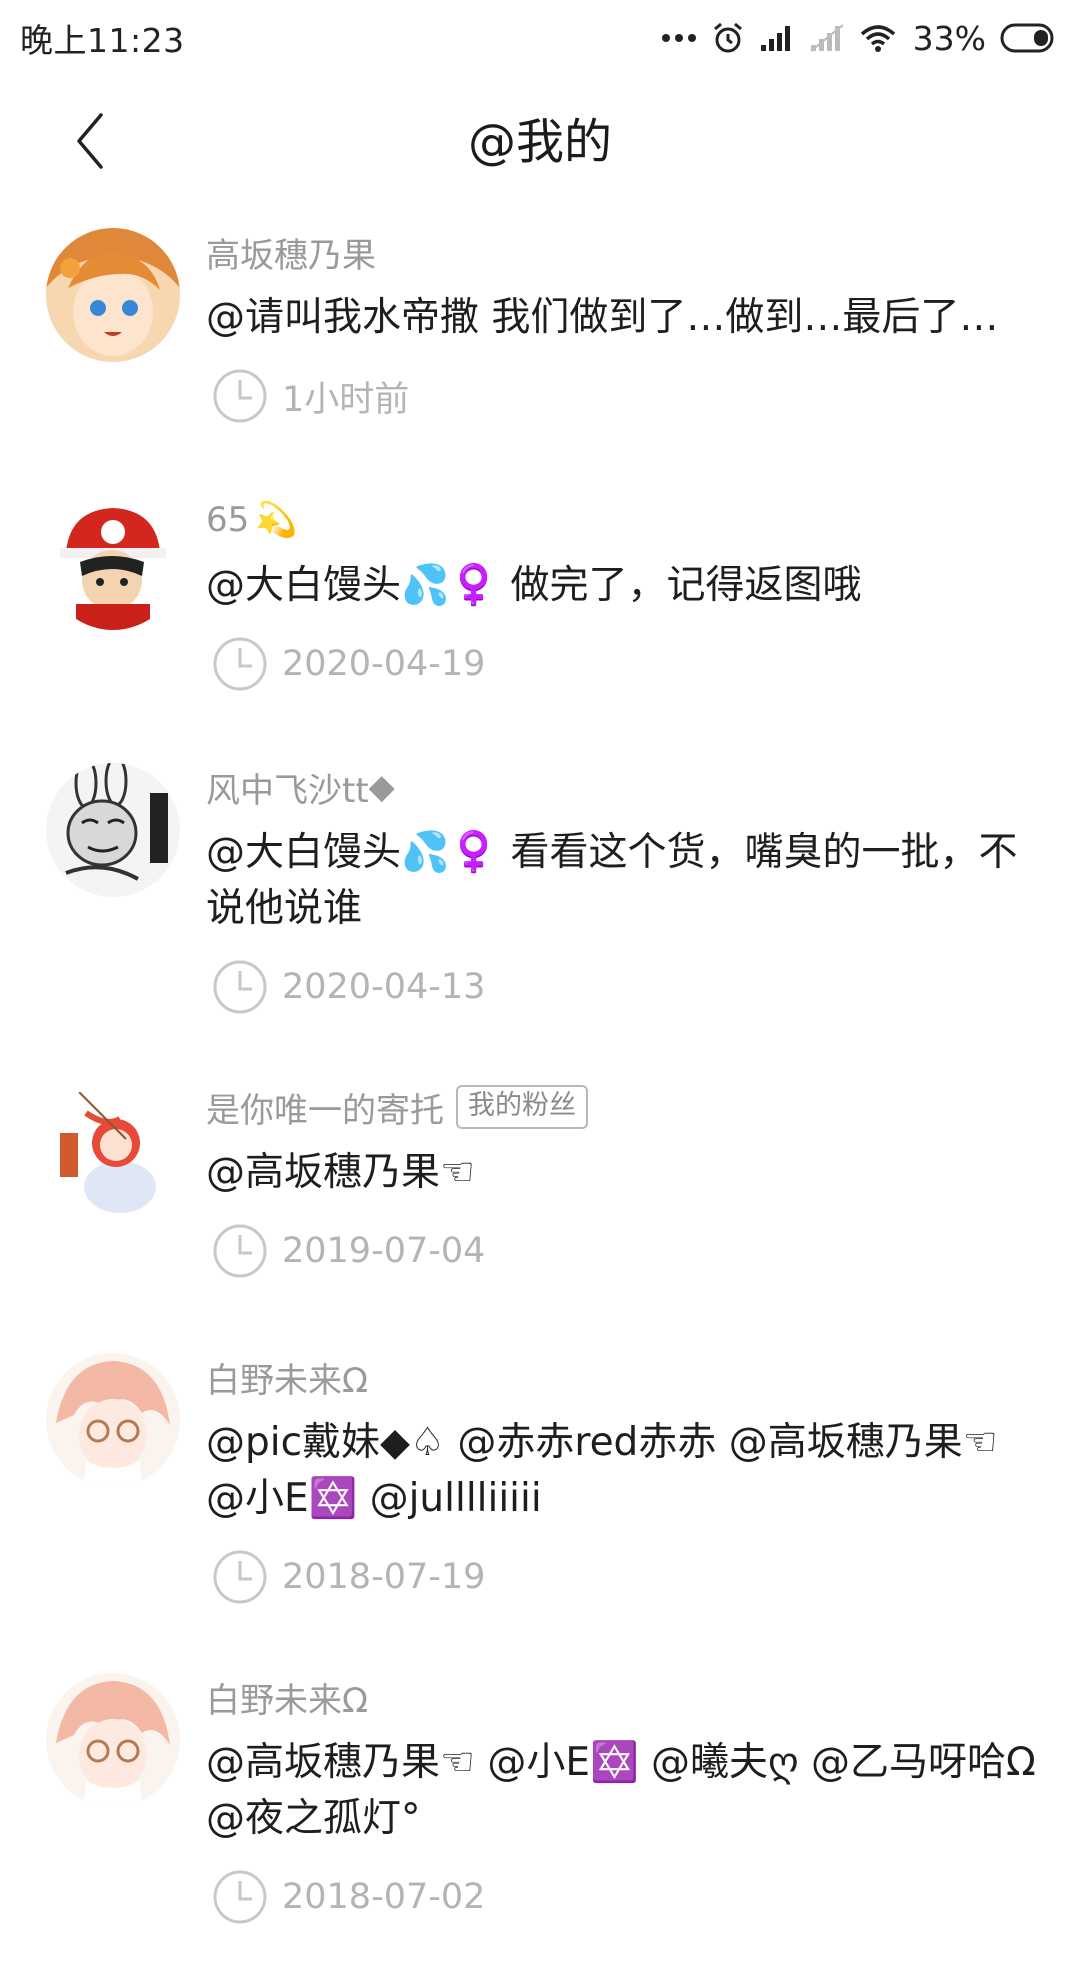 Image resolution: width=1080 pixels, height=1983 pixels. What do you see at coordinates (623, 1107) in the screenshot?
I see `username: 是你唯一的寄托 我的粉丝` at bounding box center [623, 1107].